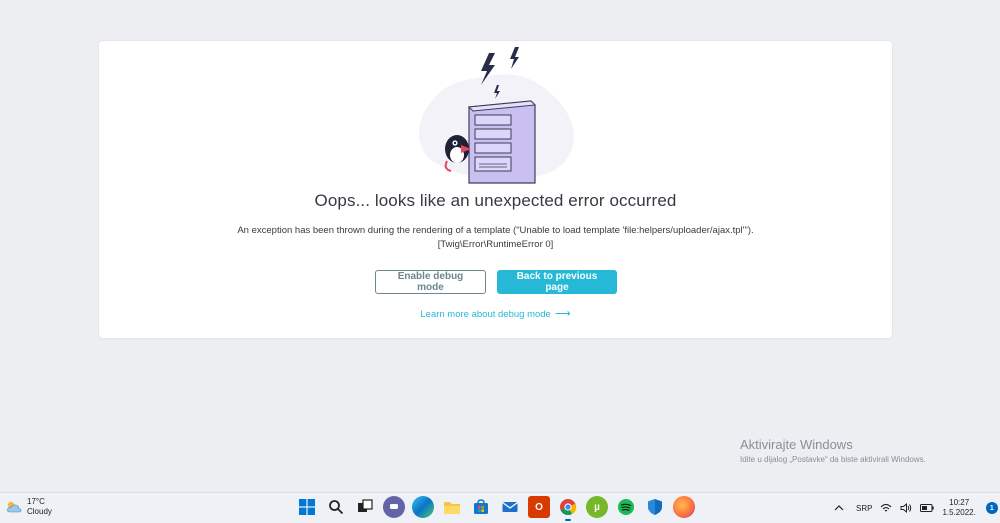 This screenshot has width=1000, height=523. Describe the element at coordinates (959, 512) in the screenshot. I see `clock-date: 1.5.2022.` at that location.